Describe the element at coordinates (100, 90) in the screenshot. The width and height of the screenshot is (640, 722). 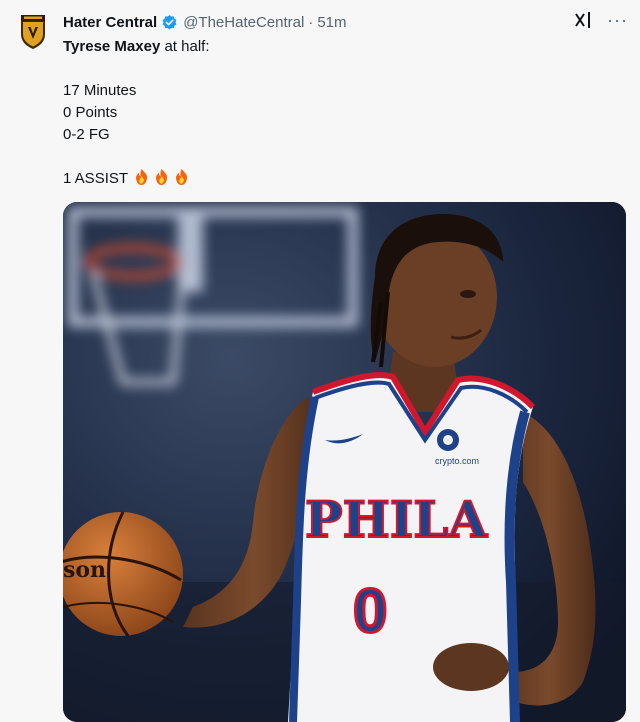
I see `stat-minutes: 17 Minutes` at that location.